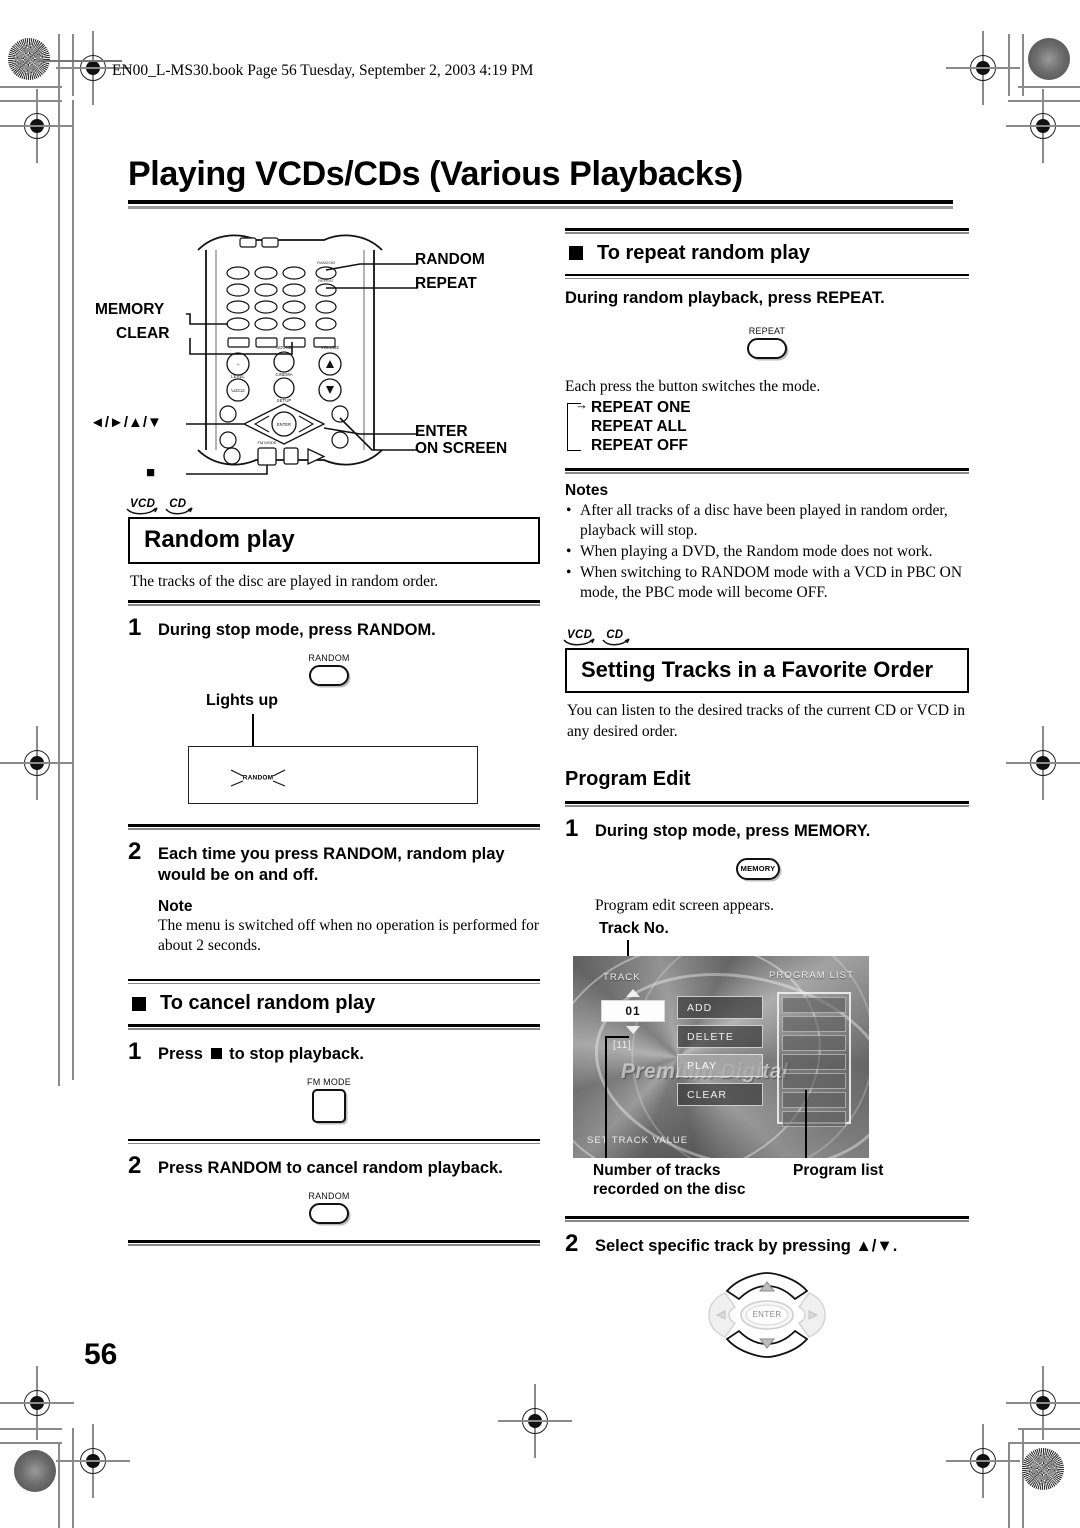  What do you see at coordinates (720, 1008) in the screenshot?
I see `osd-menu-item-add: ADD` at bounding box center [720, 1008].